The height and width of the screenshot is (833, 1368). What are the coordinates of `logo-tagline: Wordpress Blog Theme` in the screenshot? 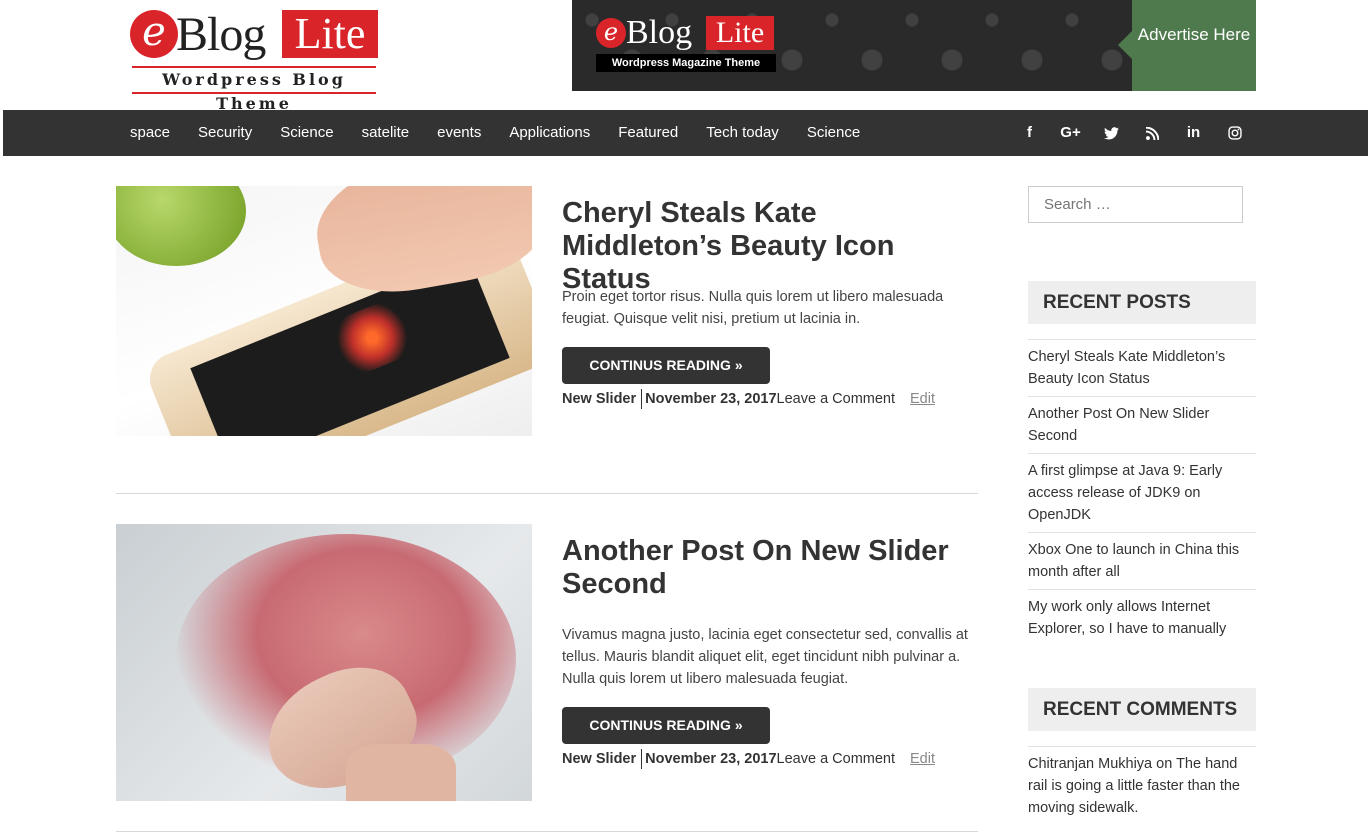 It's located at (254, 89).